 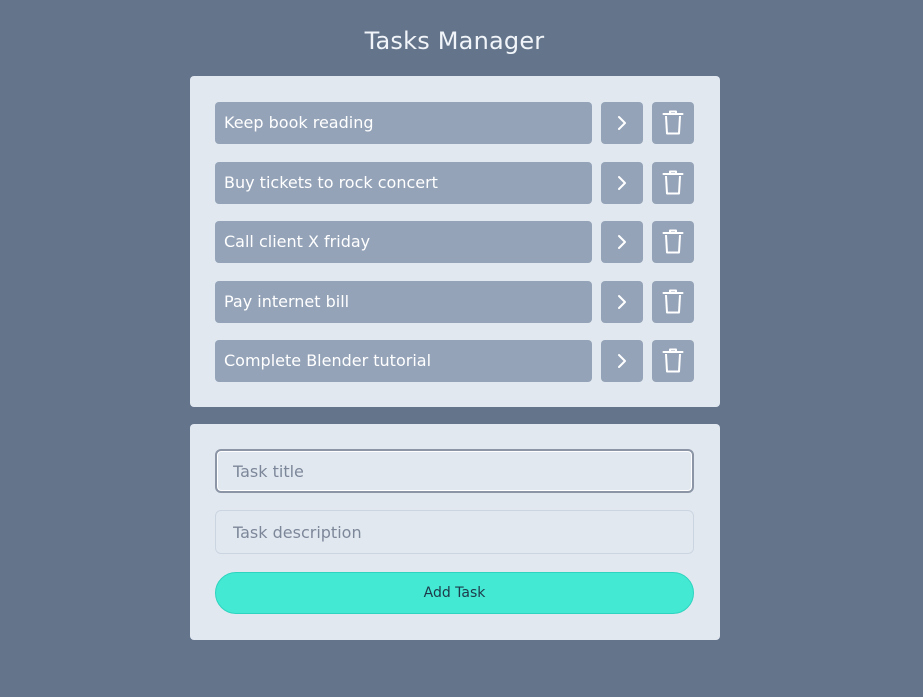 What do you see at coordinates (403, 301) in the screenshot?
I see `task-title: Pay internet bill` at bounding box center [403, 301].